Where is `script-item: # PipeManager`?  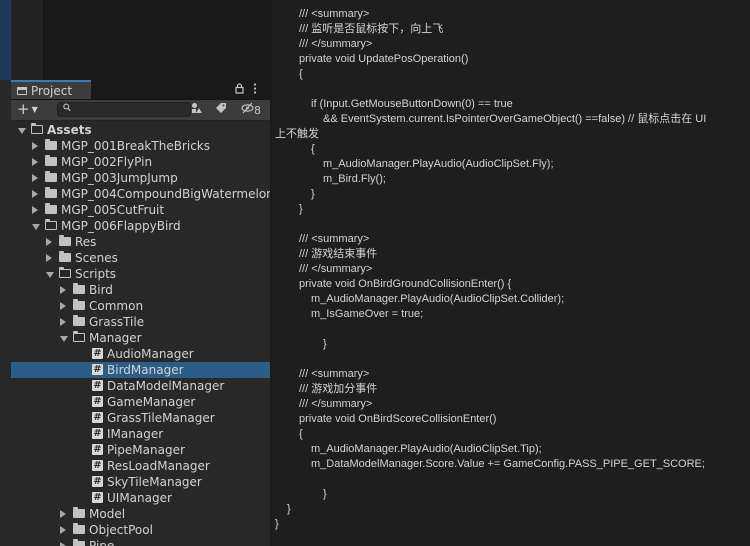
script-item: # PipeManager is located at coordinates (140, 450).